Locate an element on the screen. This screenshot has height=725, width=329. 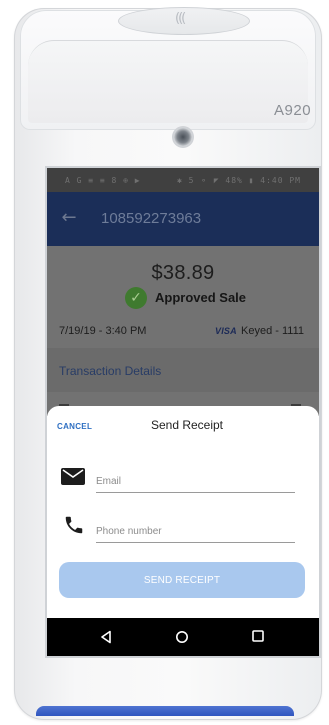
status-bar: A G ≡ ≡ 8 ⊕ ▶ ✱ 5 ⚬ ◤ 48% ▮ 4:40 PM is located at coordinates (183, 180).